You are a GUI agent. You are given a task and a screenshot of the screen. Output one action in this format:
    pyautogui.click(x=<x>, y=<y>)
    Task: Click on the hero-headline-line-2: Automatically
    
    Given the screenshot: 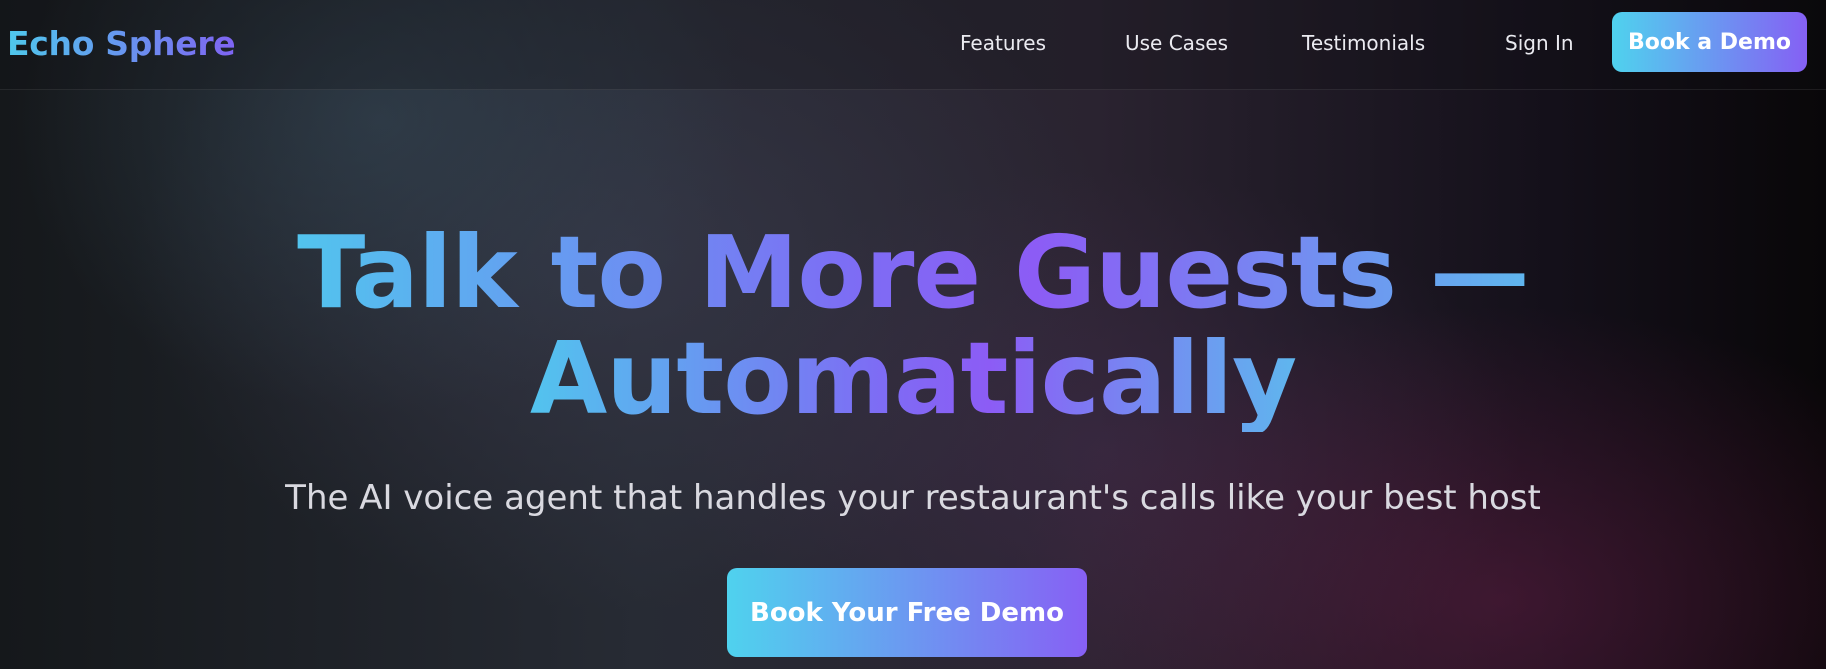 What is the action you would take?
    pyautogui.click(x=913, y=378)
    